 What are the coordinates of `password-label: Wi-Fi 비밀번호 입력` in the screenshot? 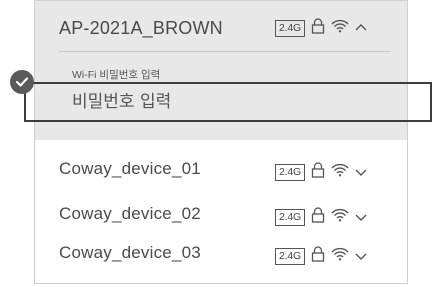 It's located at (116, 75).